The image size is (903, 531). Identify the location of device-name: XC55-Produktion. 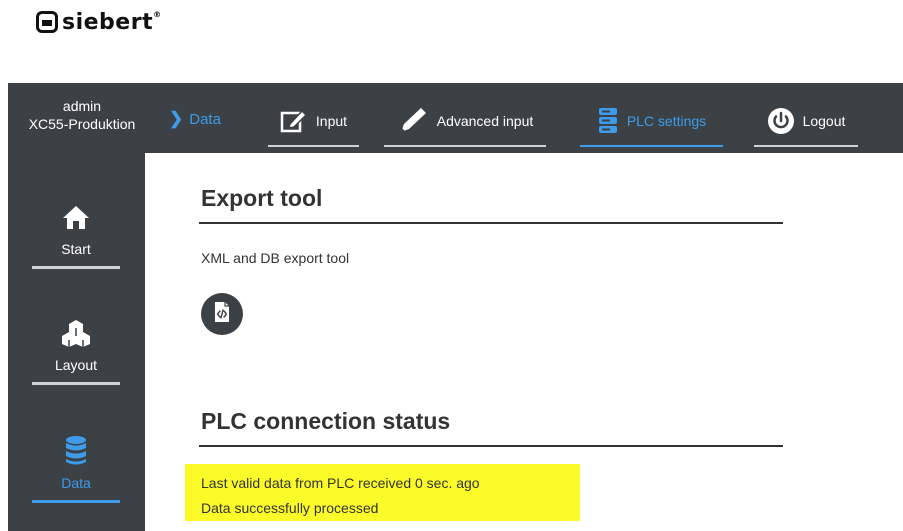
(82, 124).